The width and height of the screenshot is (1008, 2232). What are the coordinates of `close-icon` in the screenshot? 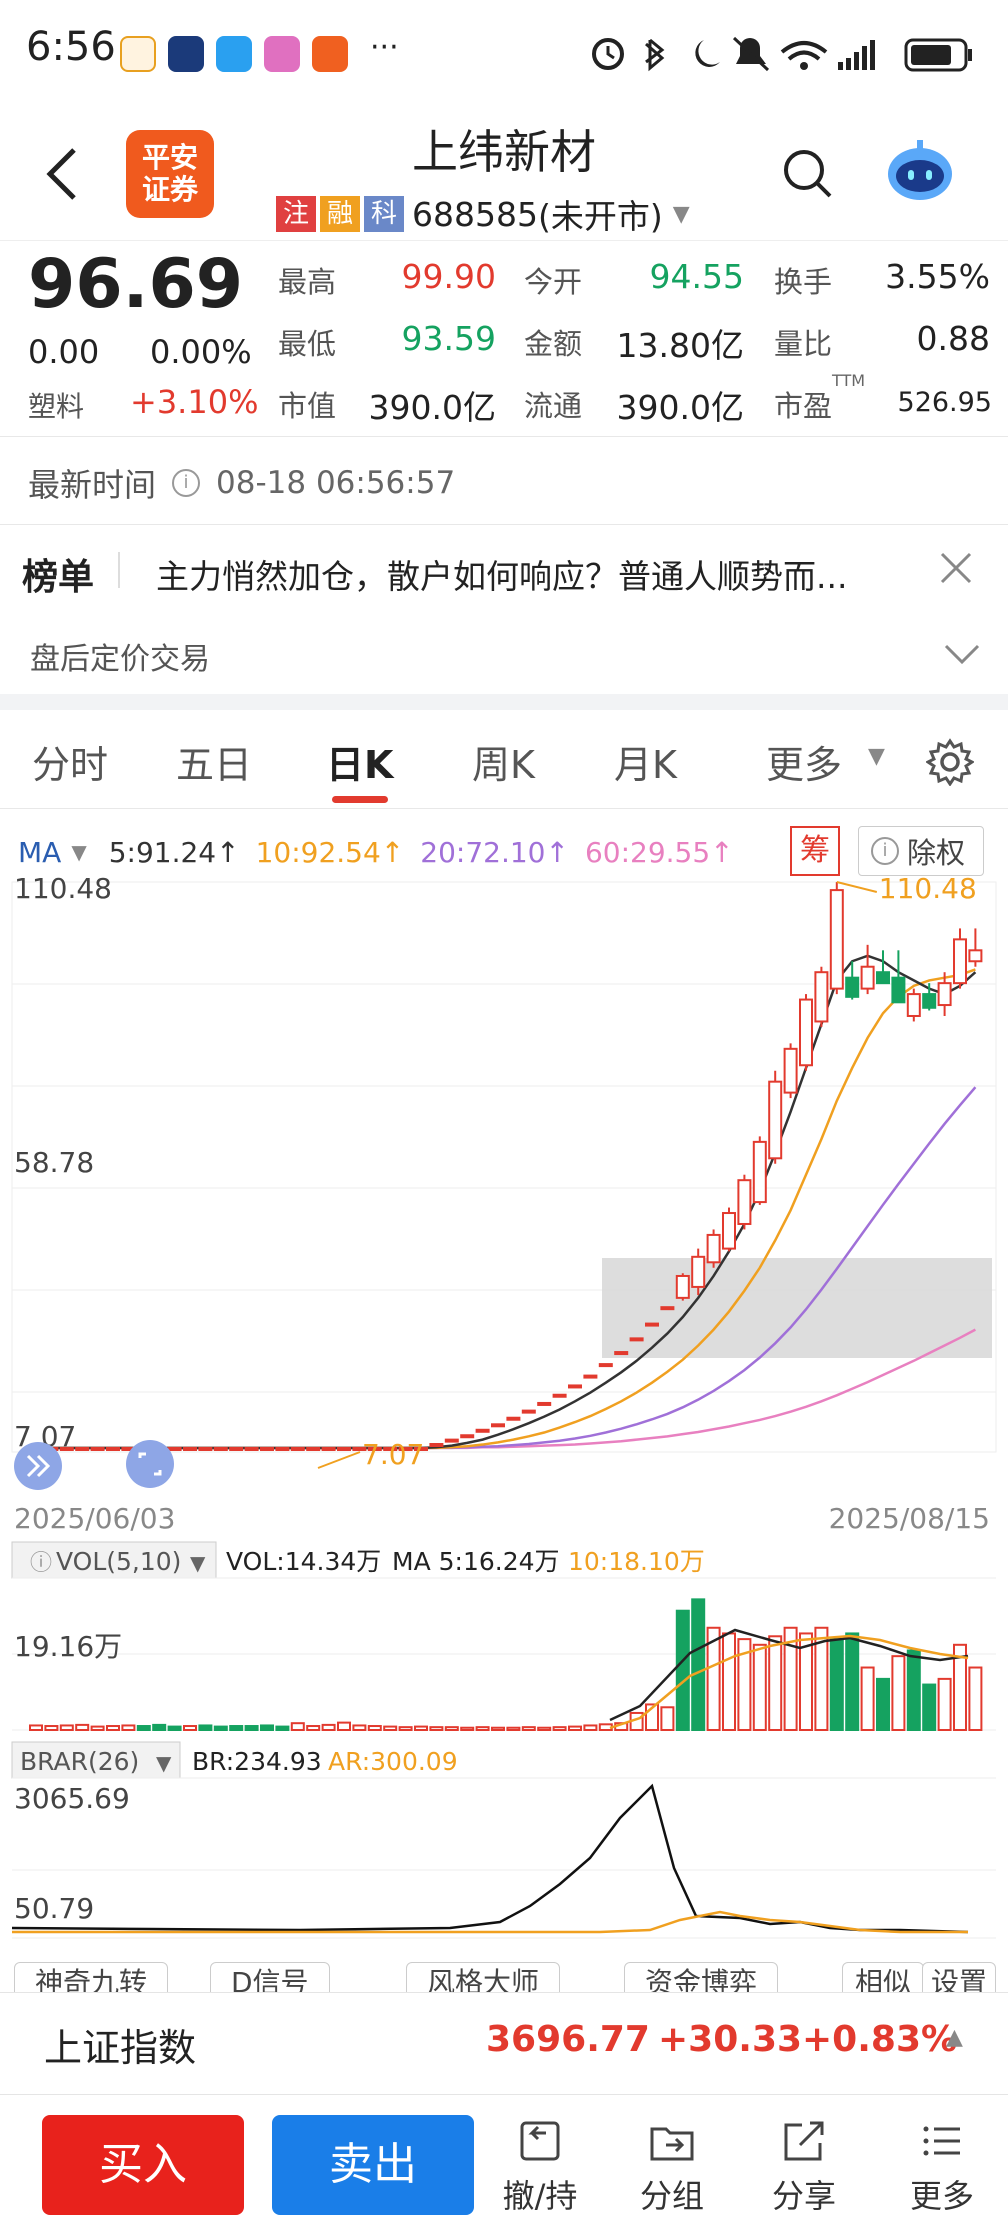 It's located at (956, 568).